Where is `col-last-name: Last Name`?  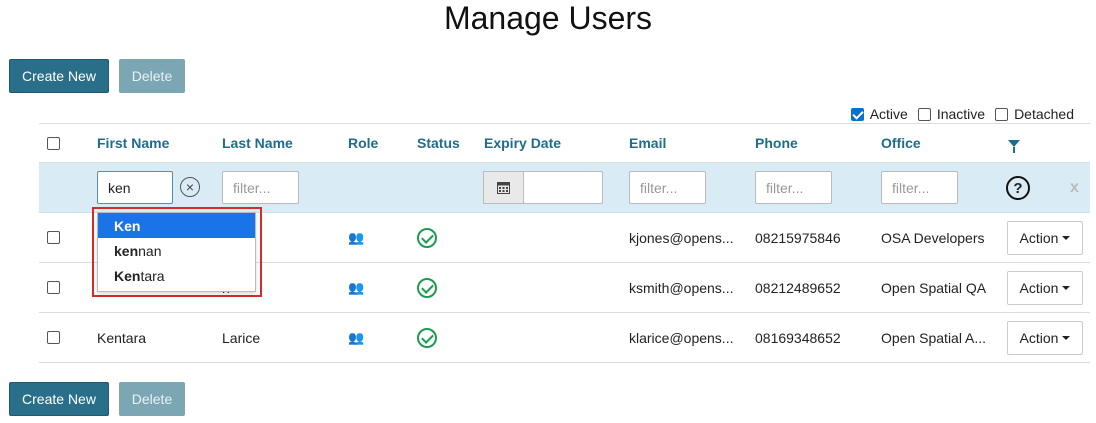 col-last-name: Last Name is located at coordinates (257, 143).